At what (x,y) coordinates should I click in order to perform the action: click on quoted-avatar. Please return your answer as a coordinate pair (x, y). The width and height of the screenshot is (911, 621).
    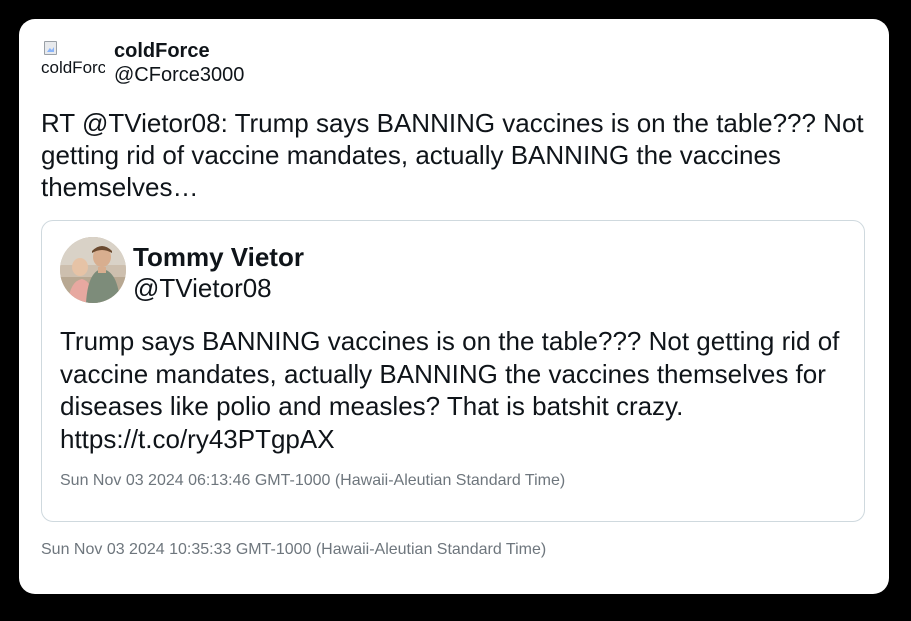
    Looking at the image, I should click on (93, 270).